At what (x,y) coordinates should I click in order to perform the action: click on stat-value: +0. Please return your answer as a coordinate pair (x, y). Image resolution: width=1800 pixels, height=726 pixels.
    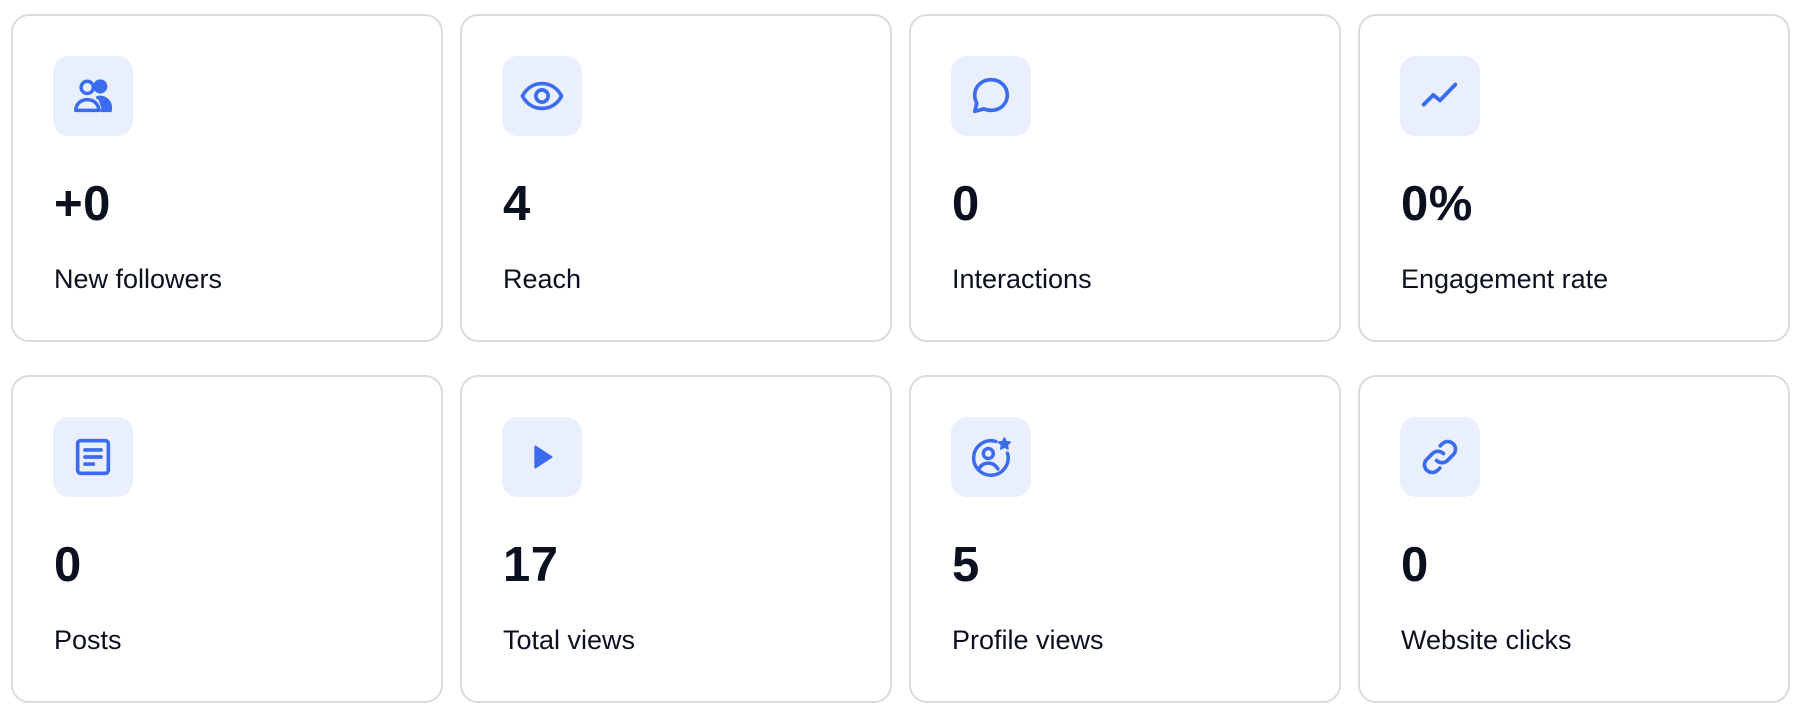
    Looking at the image, I should click on (82, 204).